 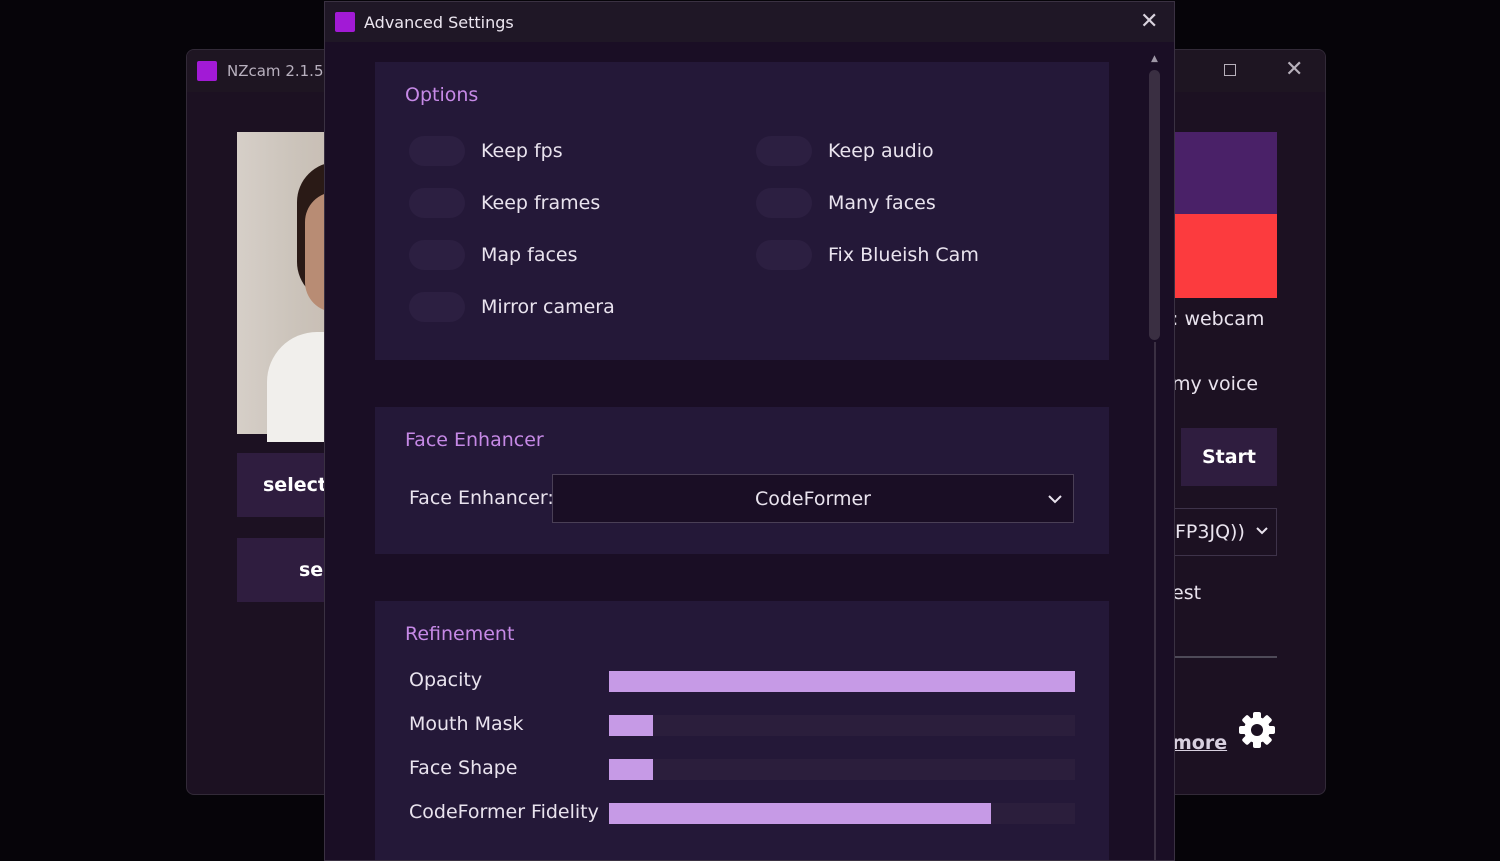 I want to click on toggle-keep-fps: Keep fps, so click(x=486, y=151).